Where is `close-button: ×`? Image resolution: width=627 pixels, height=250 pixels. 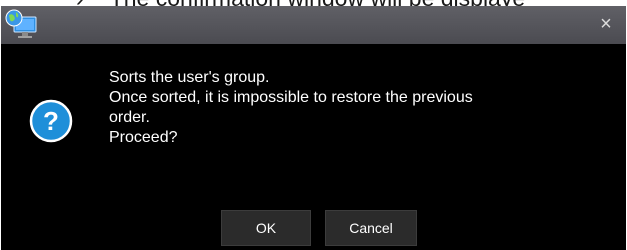 close-button: × is located at coordinates (606, 24).